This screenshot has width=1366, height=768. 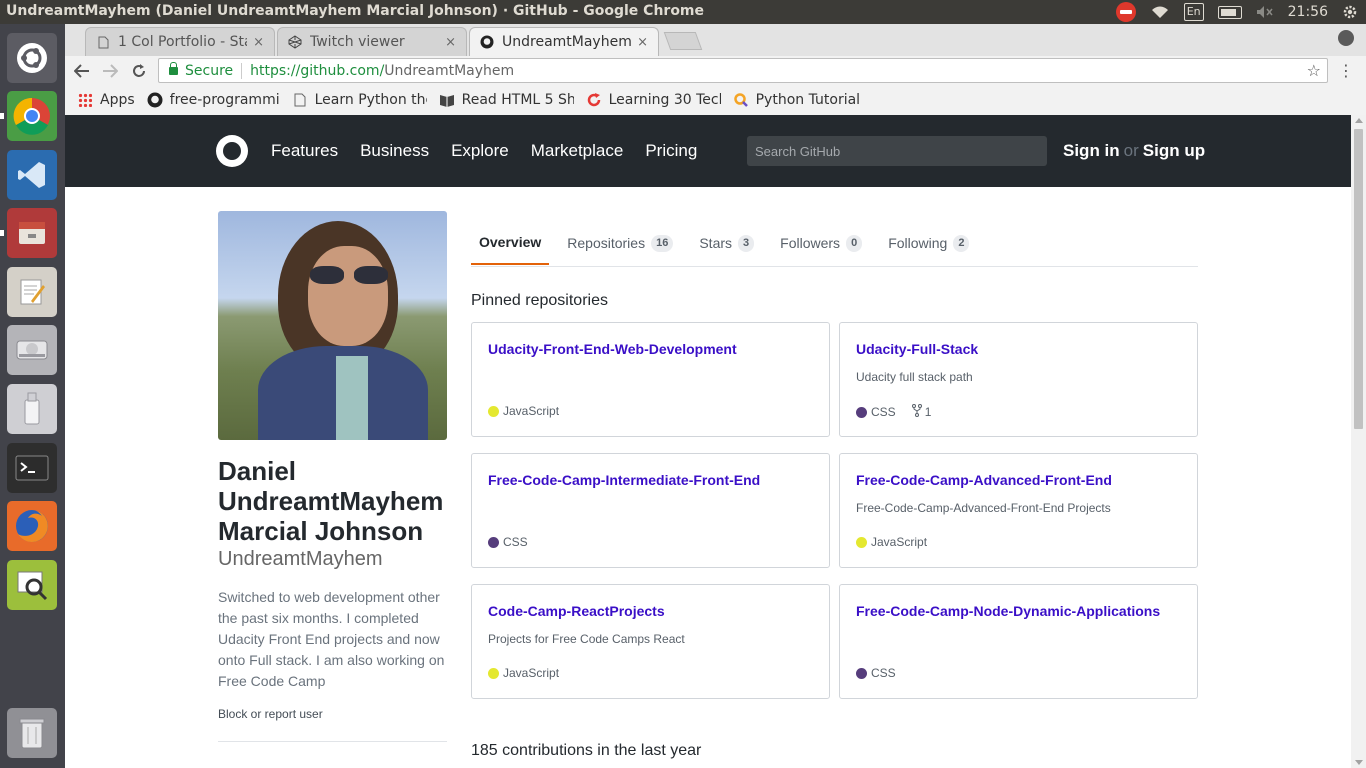 What do you see at coordinates (586, 750) in the screenshot?
I see `contributions-heading: 185 contributions in the last year` at bounding box center [586, 750].